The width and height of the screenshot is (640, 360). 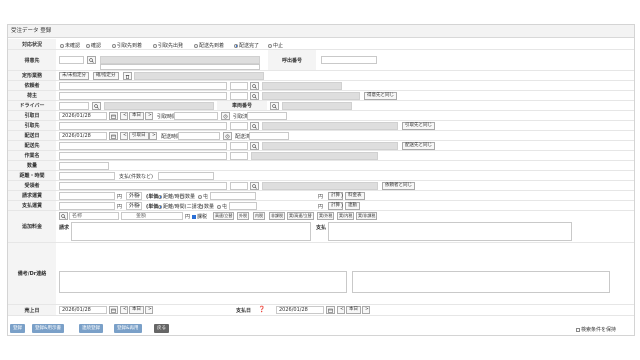 I want to click on delivery-clock-button, so click(x=227, y=136).